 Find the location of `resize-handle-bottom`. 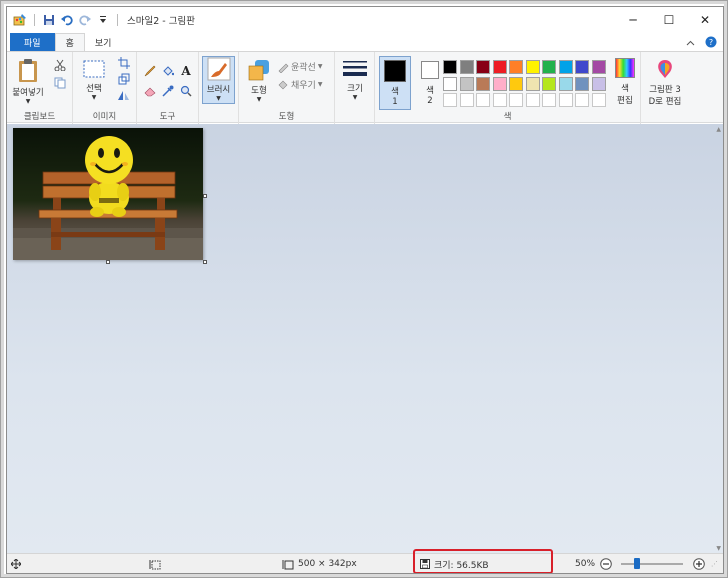

resize-handle-bottom is located at coordinates (108, 262).